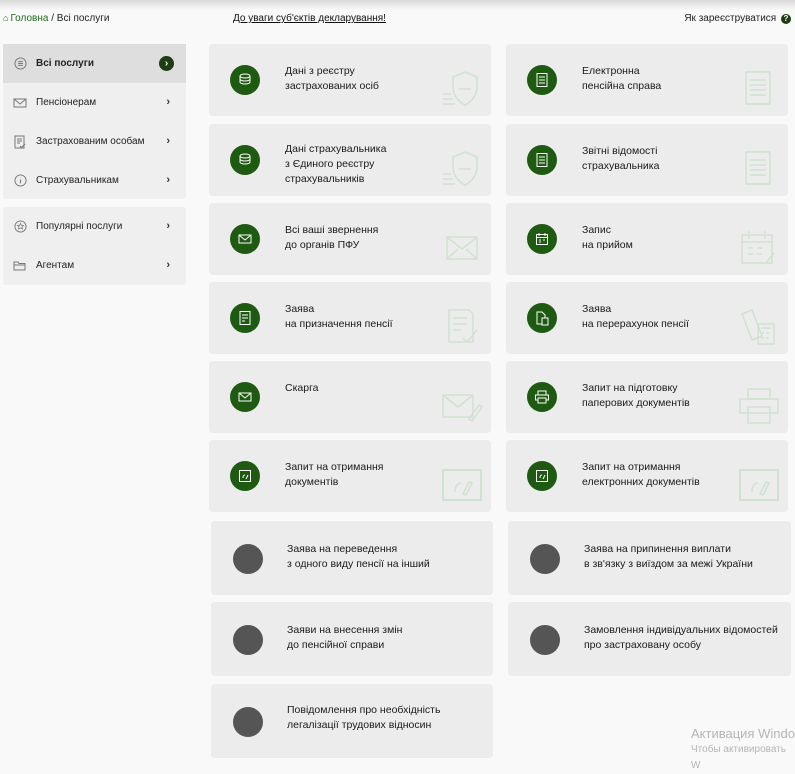 The width and height of the screenshot is (795, 774). What do you see at coordinates (332, 237) in the screenshot?
I see `card-label: Всі ваші звернення до органів ПФУ` at bounding box center [332, 237].